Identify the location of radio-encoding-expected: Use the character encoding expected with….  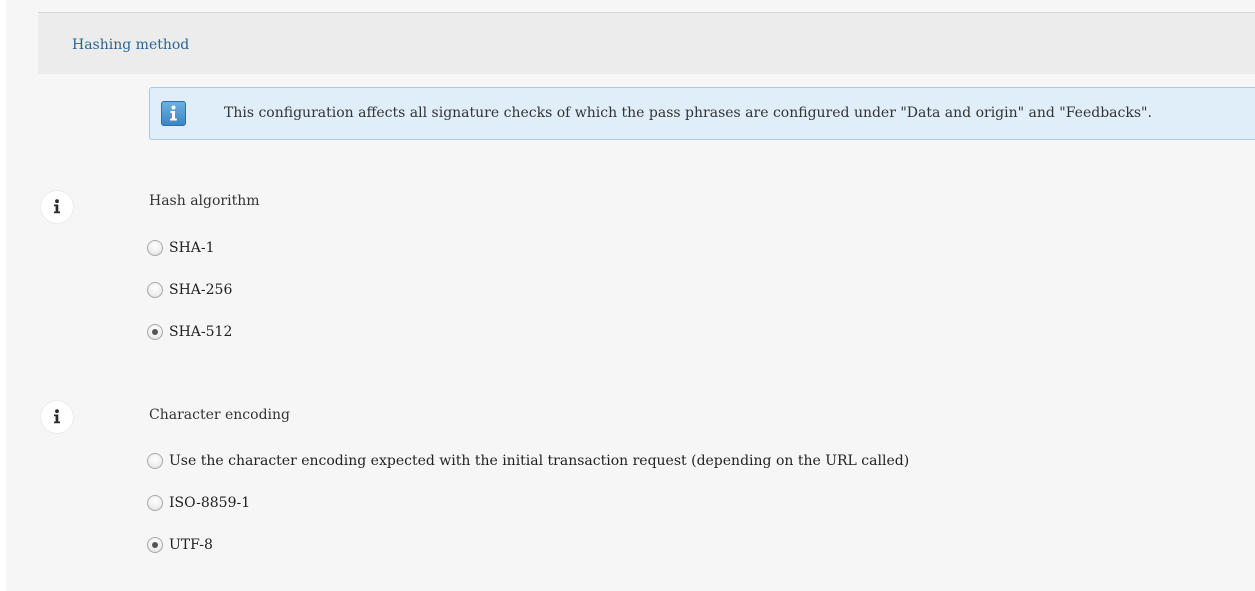
(528, 461).